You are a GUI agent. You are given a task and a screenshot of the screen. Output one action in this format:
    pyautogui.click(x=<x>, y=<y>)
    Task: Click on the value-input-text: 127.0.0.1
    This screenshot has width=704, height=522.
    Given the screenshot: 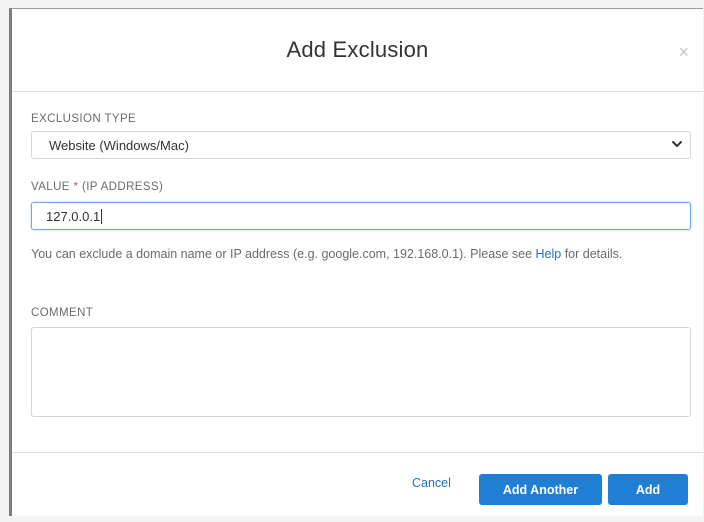 What is the action you would take?
    pyautogui.click(x=74, y=216)
    